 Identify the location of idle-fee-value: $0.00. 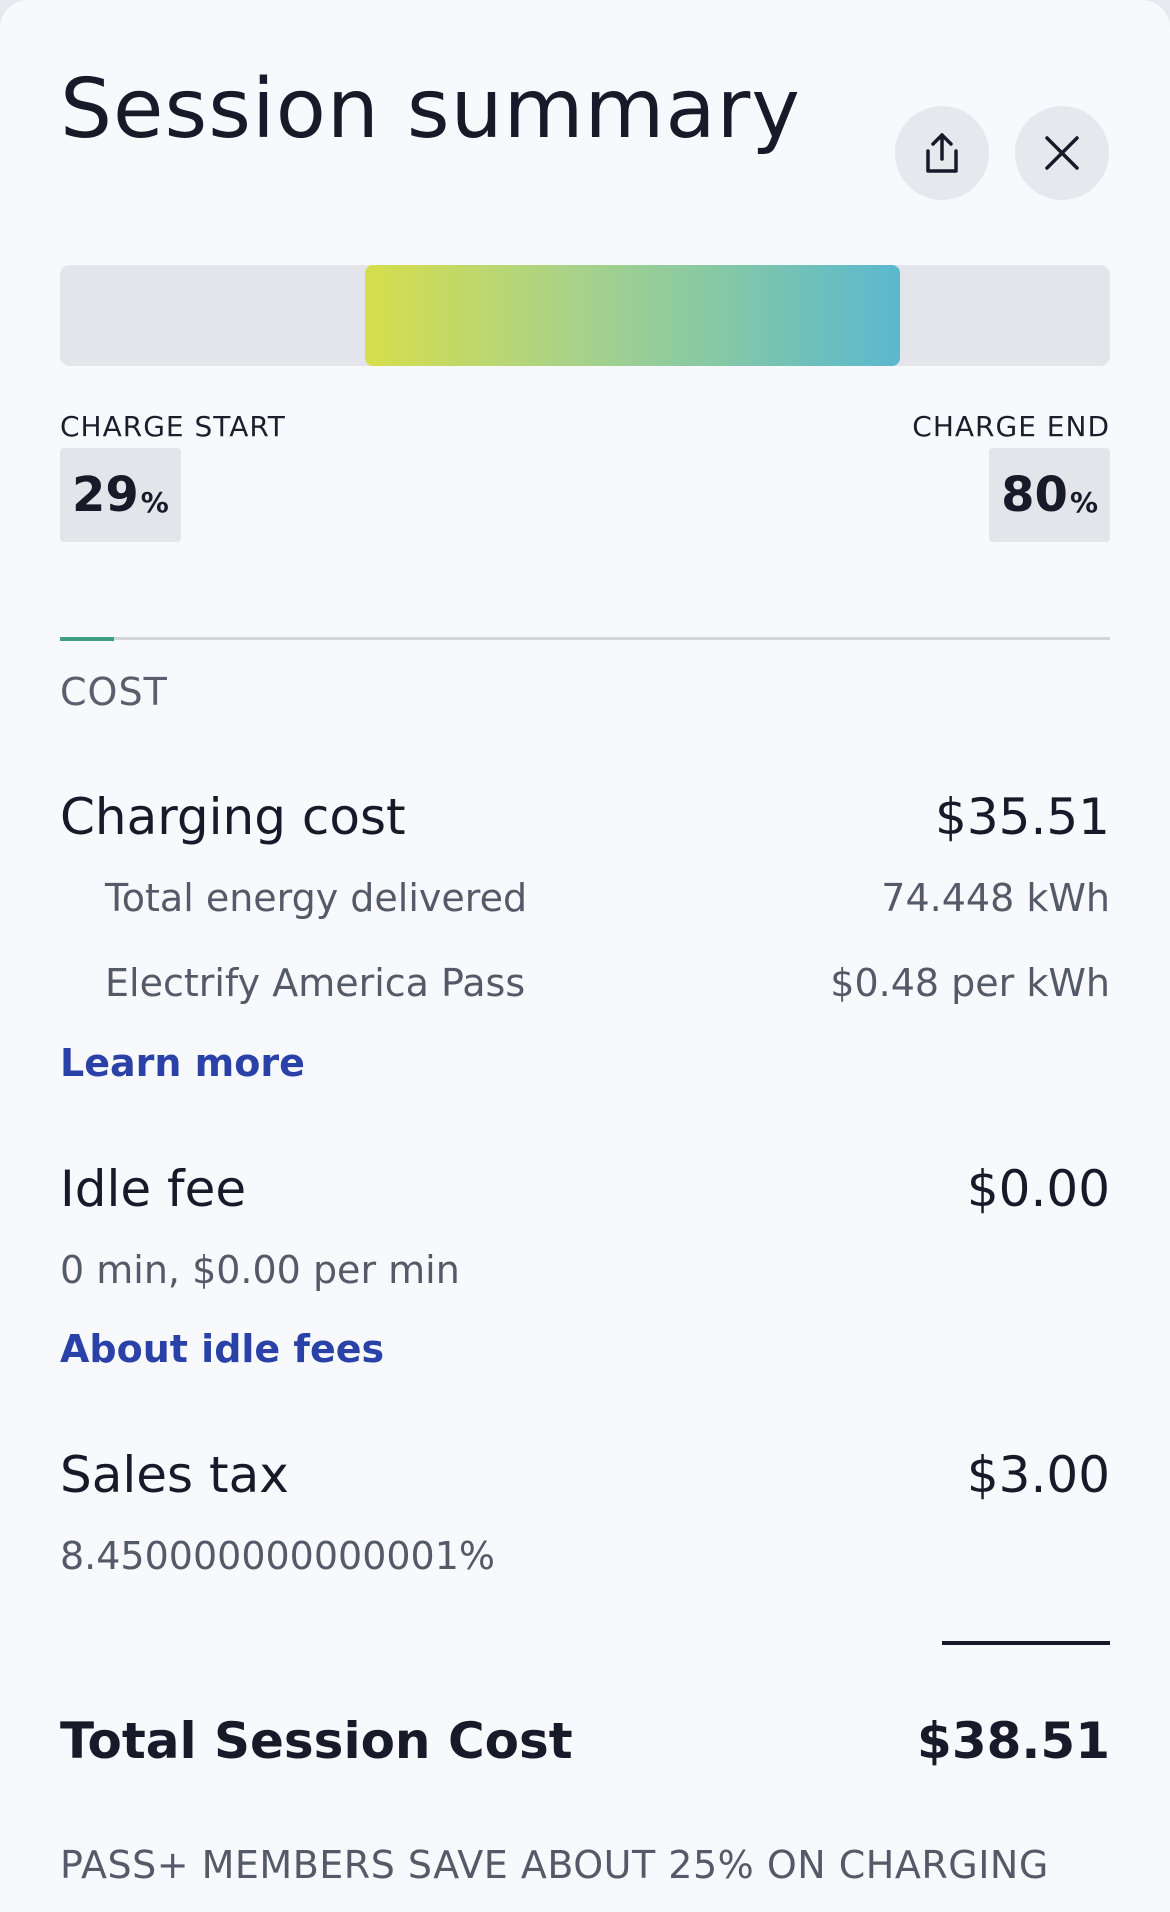
(1038, 1189).